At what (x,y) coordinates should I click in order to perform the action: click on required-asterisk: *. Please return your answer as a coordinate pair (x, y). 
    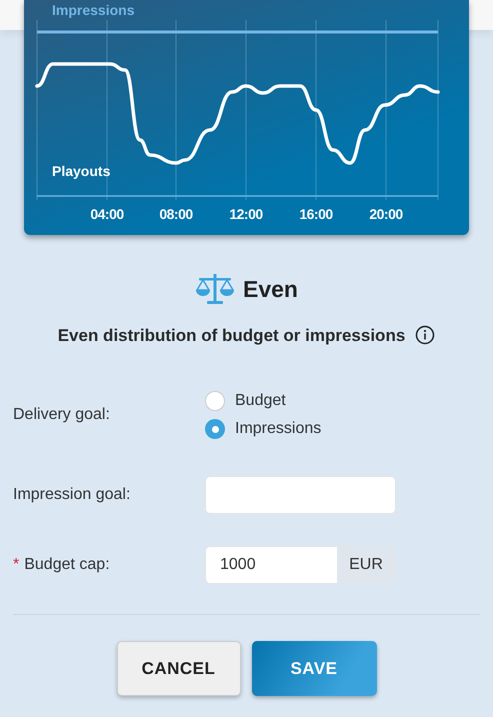
    Looking at the image, I should click on (16, 565).